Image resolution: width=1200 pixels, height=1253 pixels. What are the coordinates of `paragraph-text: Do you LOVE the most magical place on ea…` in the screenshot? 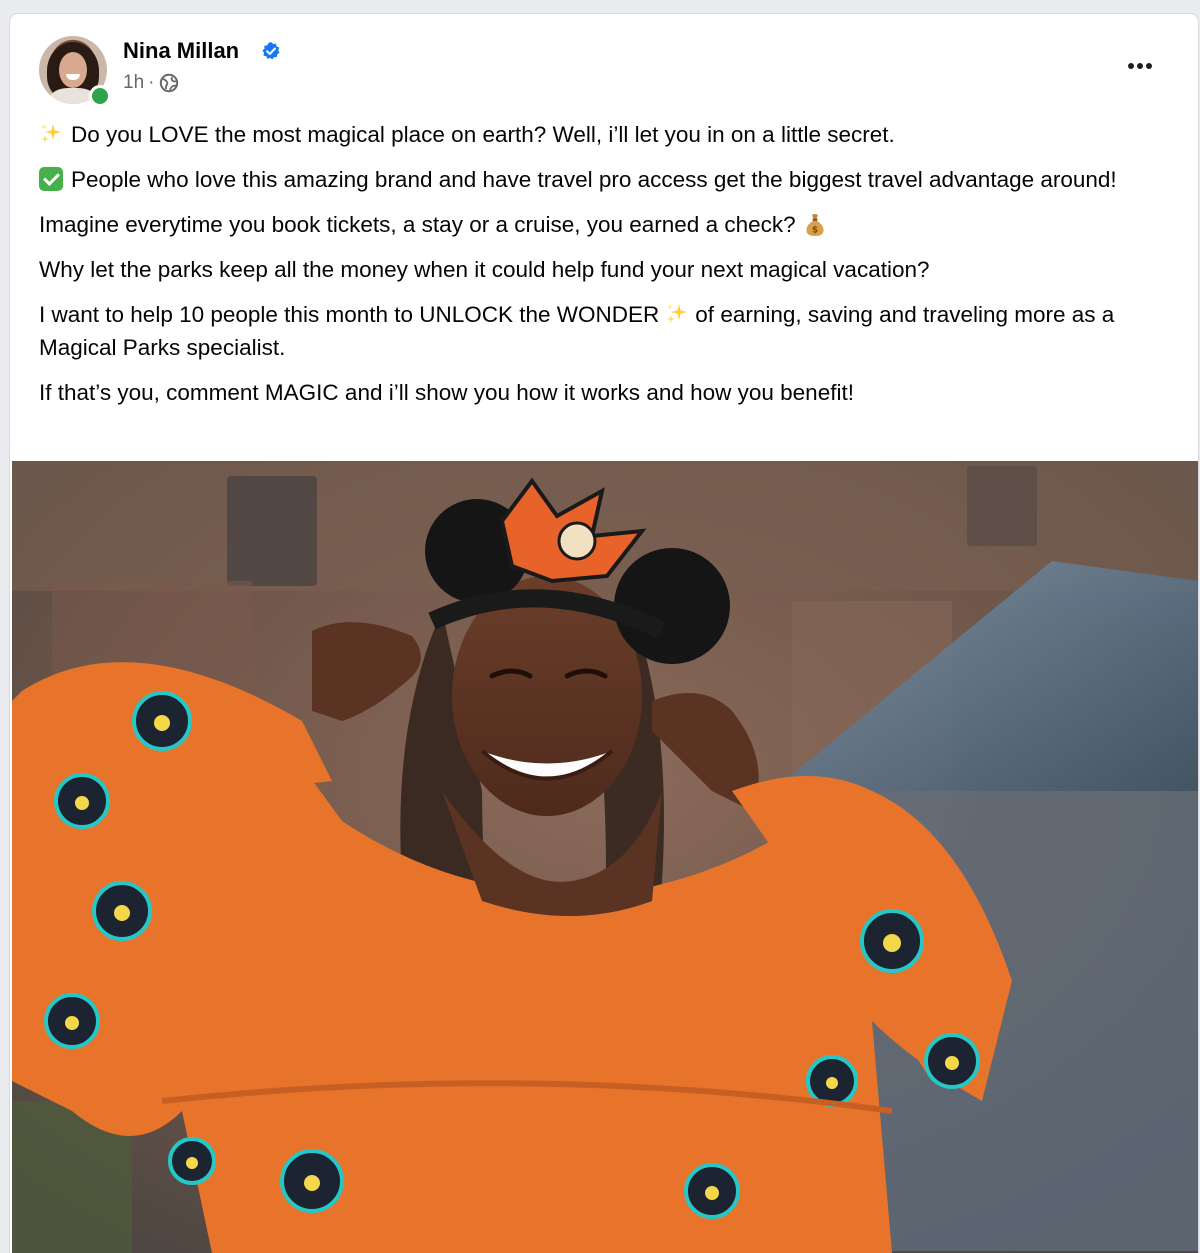 It's located at (483, 134).